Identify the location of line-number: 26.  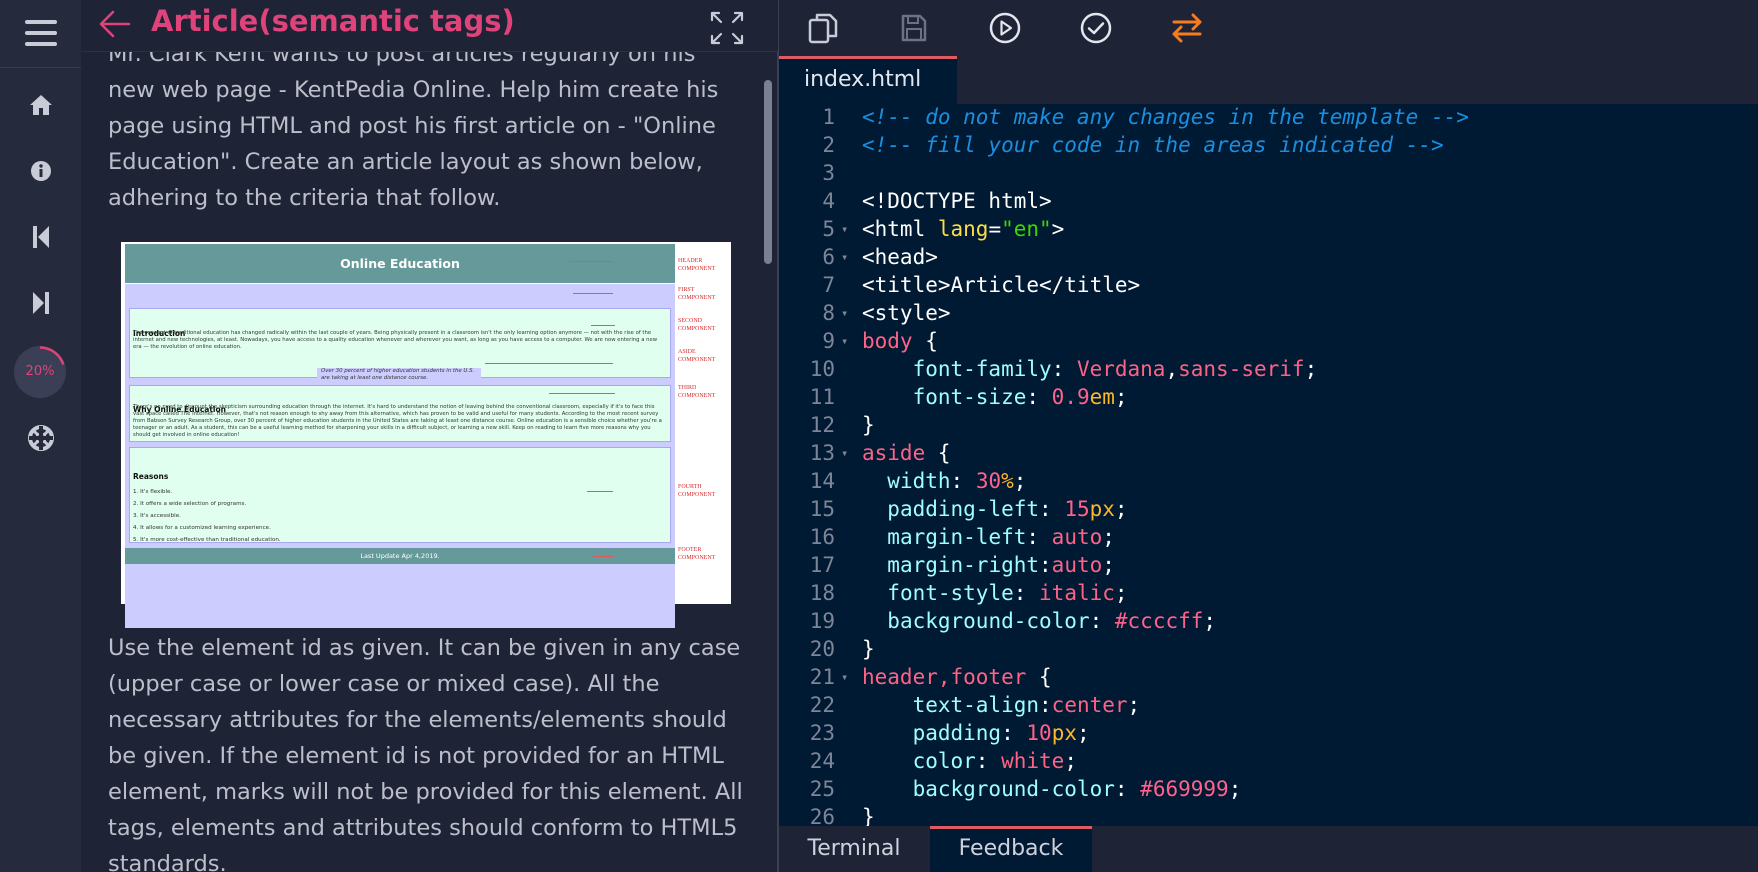
(822, 815).